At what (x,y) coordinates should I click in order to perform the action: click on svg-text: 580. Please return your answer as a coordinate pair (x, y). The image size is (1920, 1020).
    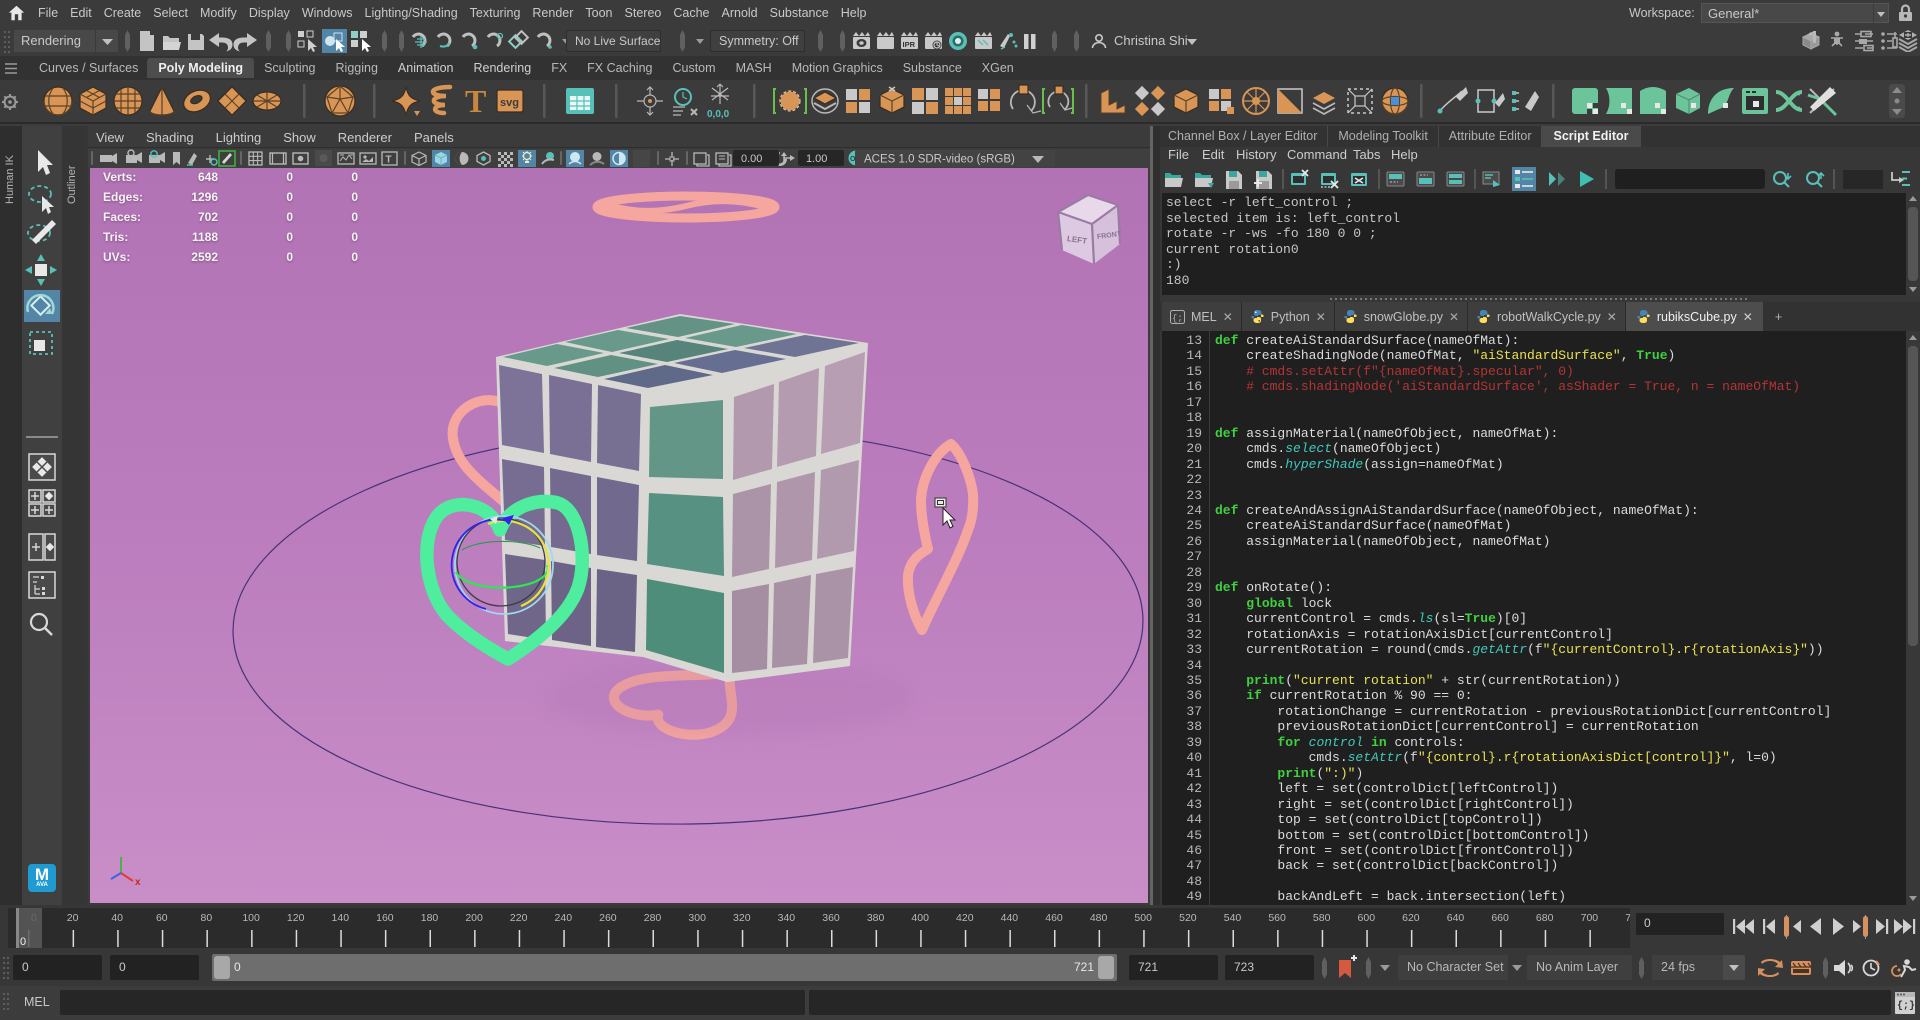
    Looking at the image, I should click on (1322, 918).